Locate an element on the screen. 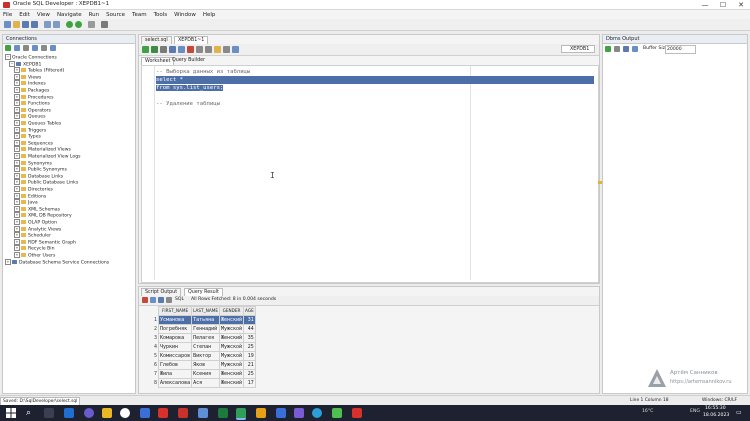 The image size is (750, 421). tree-item: + Materialized Views is located at coordinates (42, 149).